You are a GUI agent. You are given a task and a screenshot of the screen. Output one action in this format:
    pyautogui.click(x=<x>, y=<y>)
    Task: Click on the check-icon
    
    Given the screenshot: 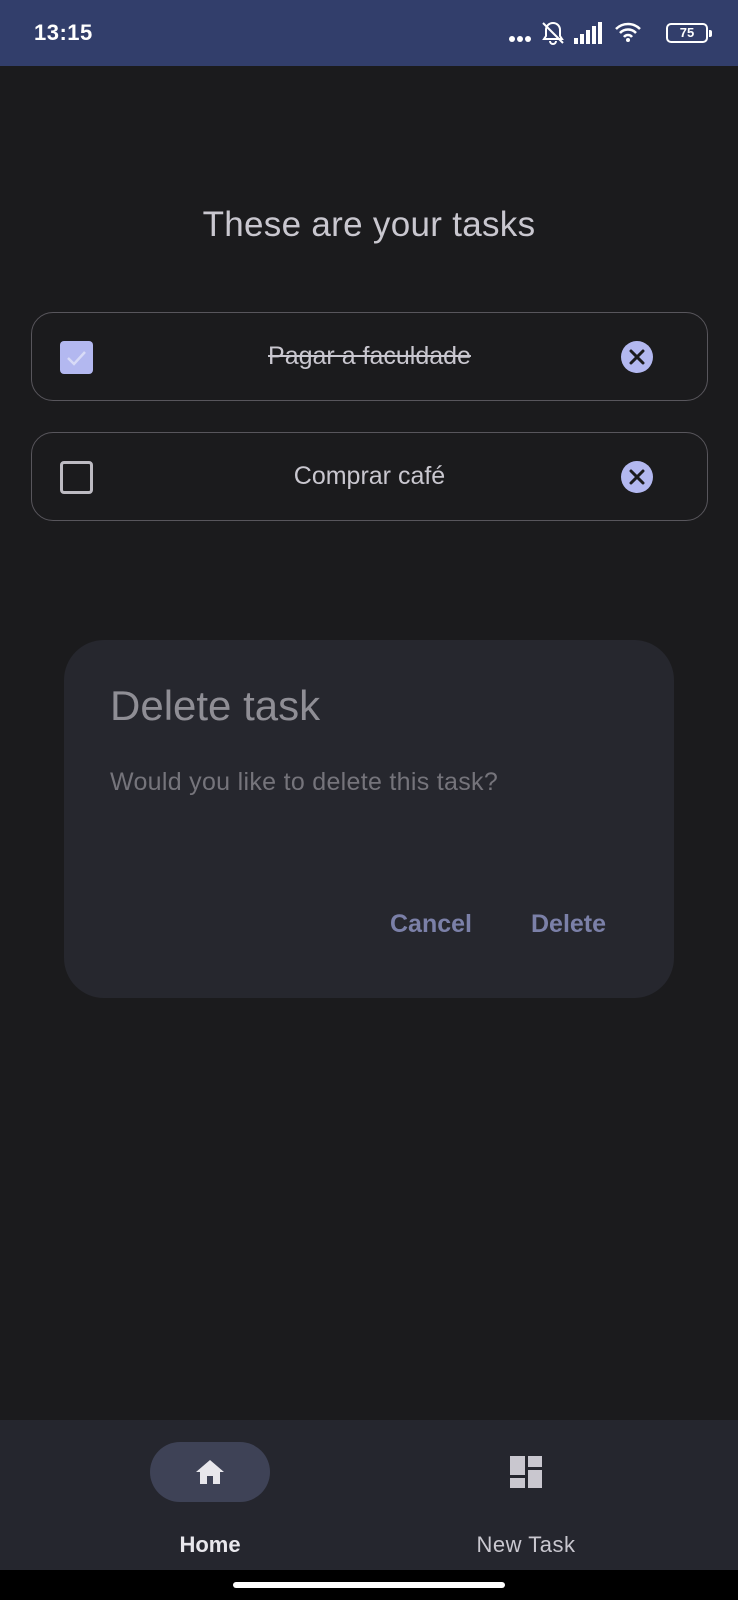 What is the action you would take?
    pyautogui.click(x=76, y=358)
    